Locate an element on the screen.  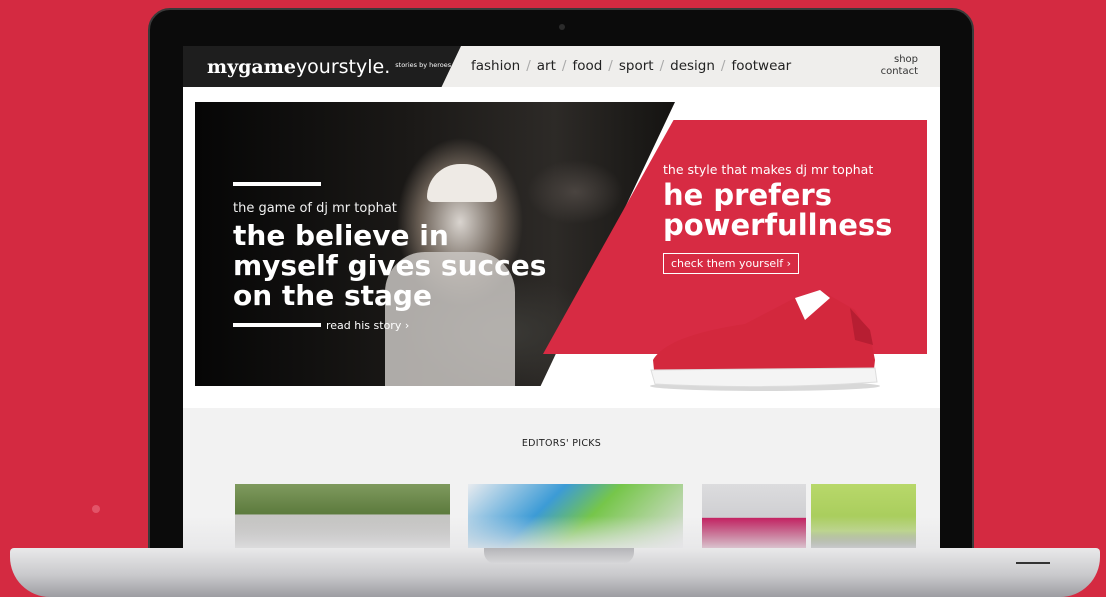
shoe-sole is located at coordinates (764, 377).